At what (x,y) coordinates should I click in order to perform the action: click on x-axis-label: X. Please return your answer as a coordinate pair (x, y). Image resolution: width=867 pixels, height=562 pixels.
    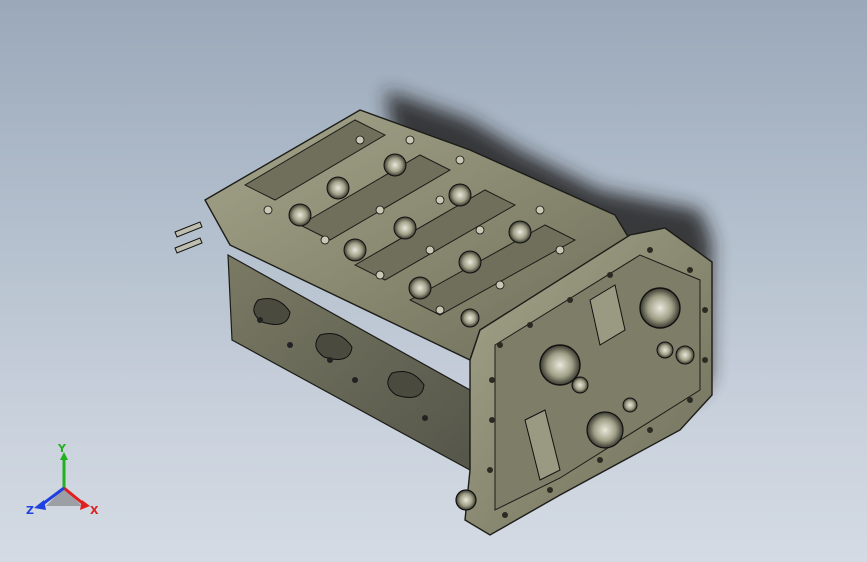
    Looking at the image, I should click on (94, 510).